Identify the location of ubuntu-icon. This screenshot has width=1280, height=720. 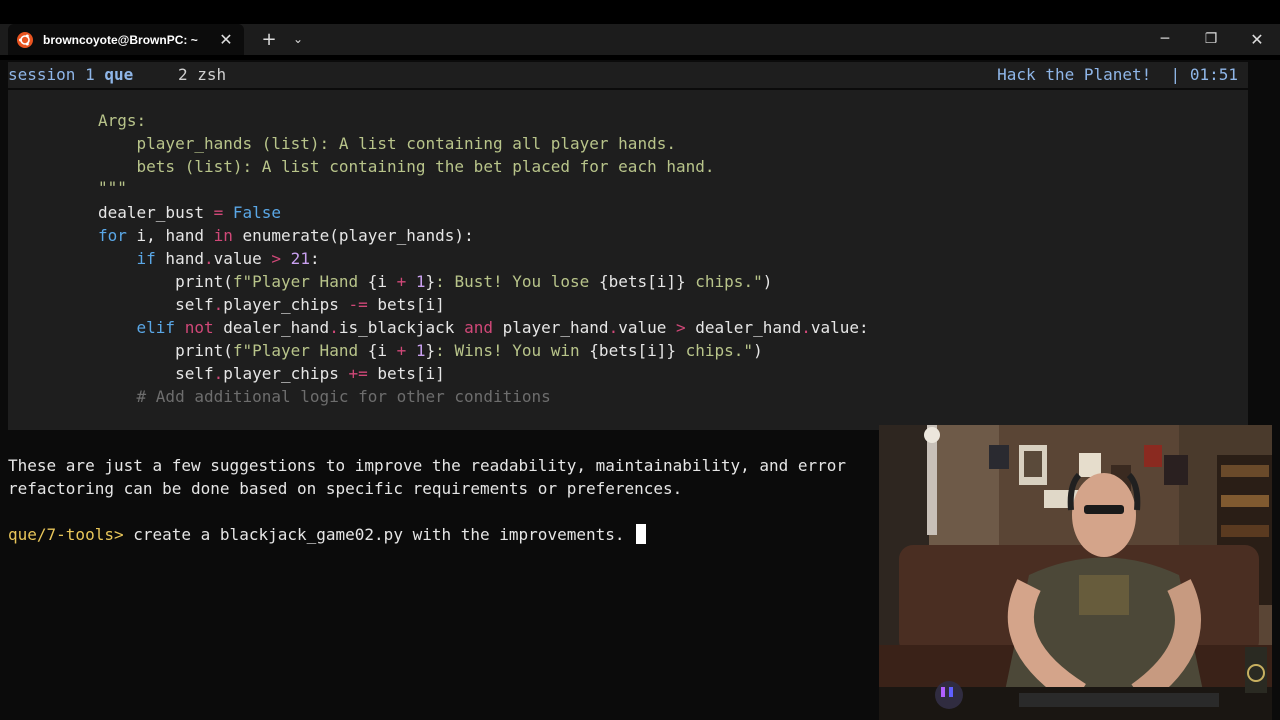
(25, 40).